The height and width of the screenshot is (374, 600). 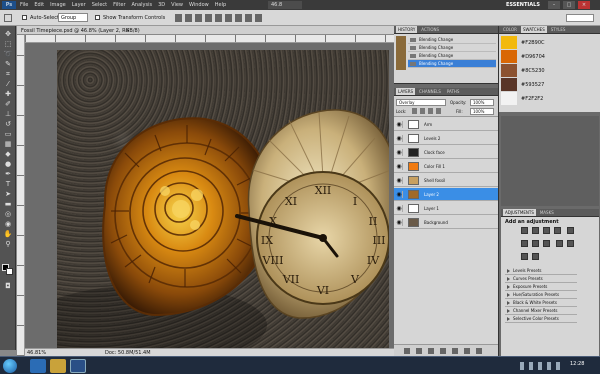 I want to click on path-select-icon: ➤, so click(x=8, y=194).